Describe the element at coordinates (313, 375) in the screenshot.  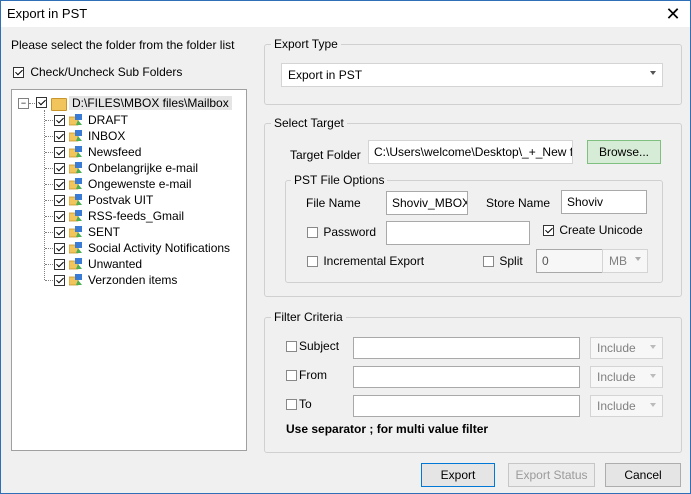
I see `filter-label: From` at that location.